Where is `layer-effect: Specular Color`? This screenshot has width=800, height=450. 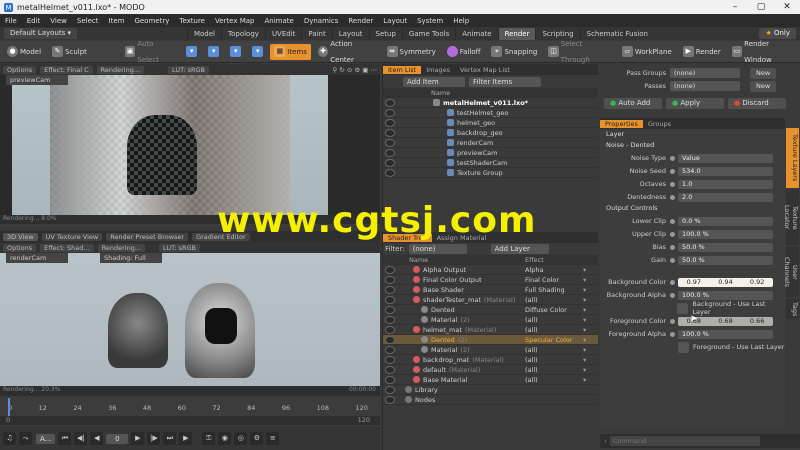
layer-effect: Specular Color is located at coordinates (554, 340).